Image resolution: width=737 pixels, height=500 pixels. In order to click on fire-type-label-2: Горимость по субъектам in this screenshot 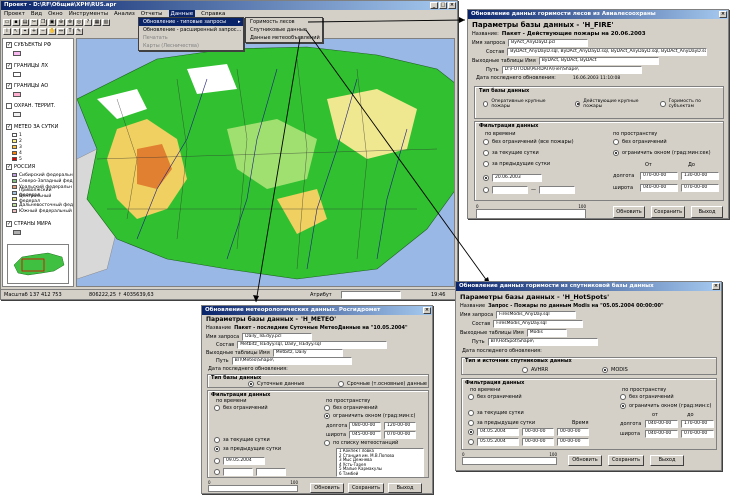, I will do `click(684, 104)`.